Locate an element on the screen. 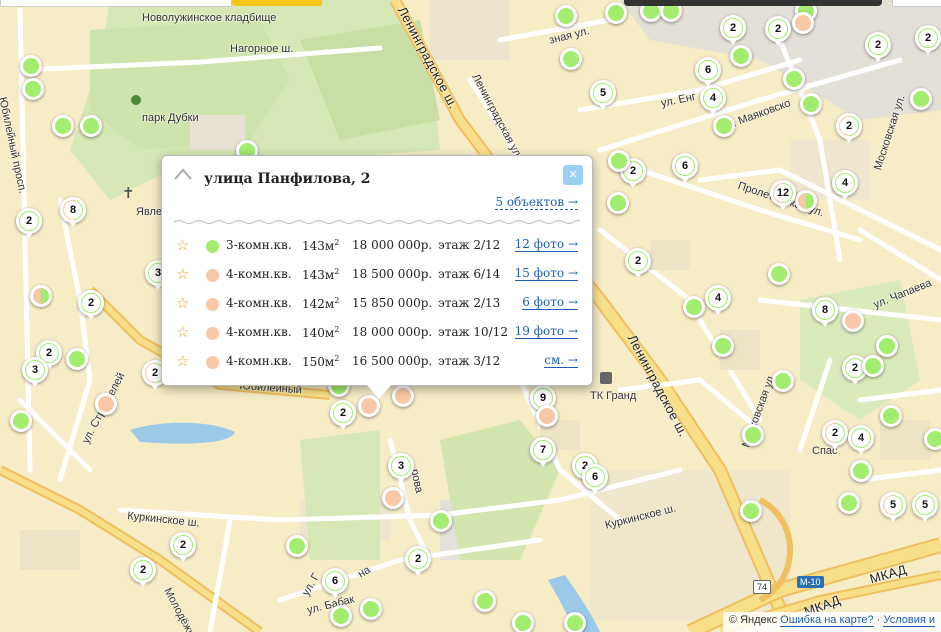 This screenshot has width=941, height=632. photos-link: 19 фото → is located at coordinates (546, 332).